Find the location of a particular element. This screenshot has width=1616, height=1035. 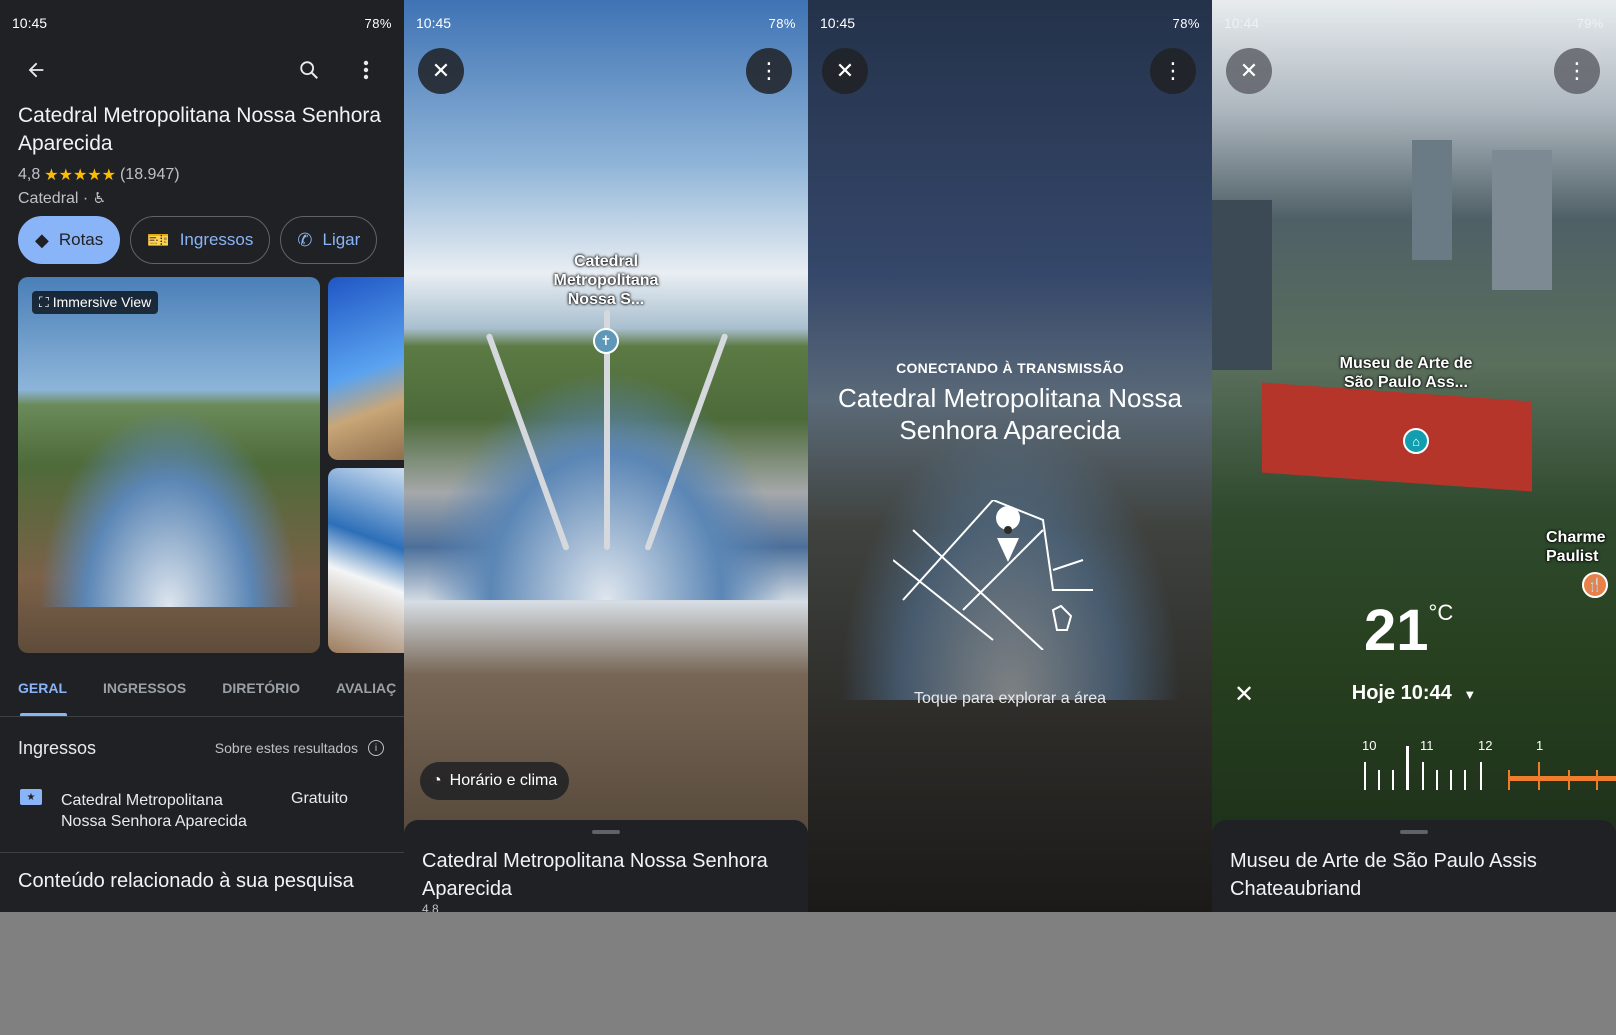

sheet-rating: 4,8 is located at coordinates (430, 907).